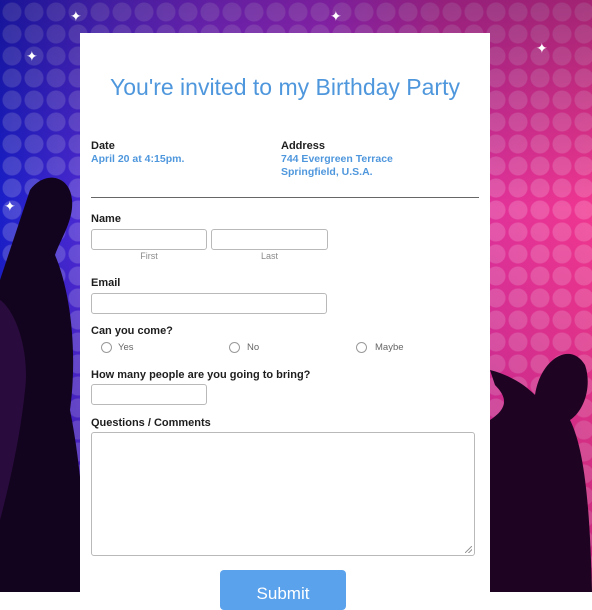 The width and height of the screenshot is (592, 610). I want to click on address-line-1: 744 Evergreen Terrace, so click(337, 159).